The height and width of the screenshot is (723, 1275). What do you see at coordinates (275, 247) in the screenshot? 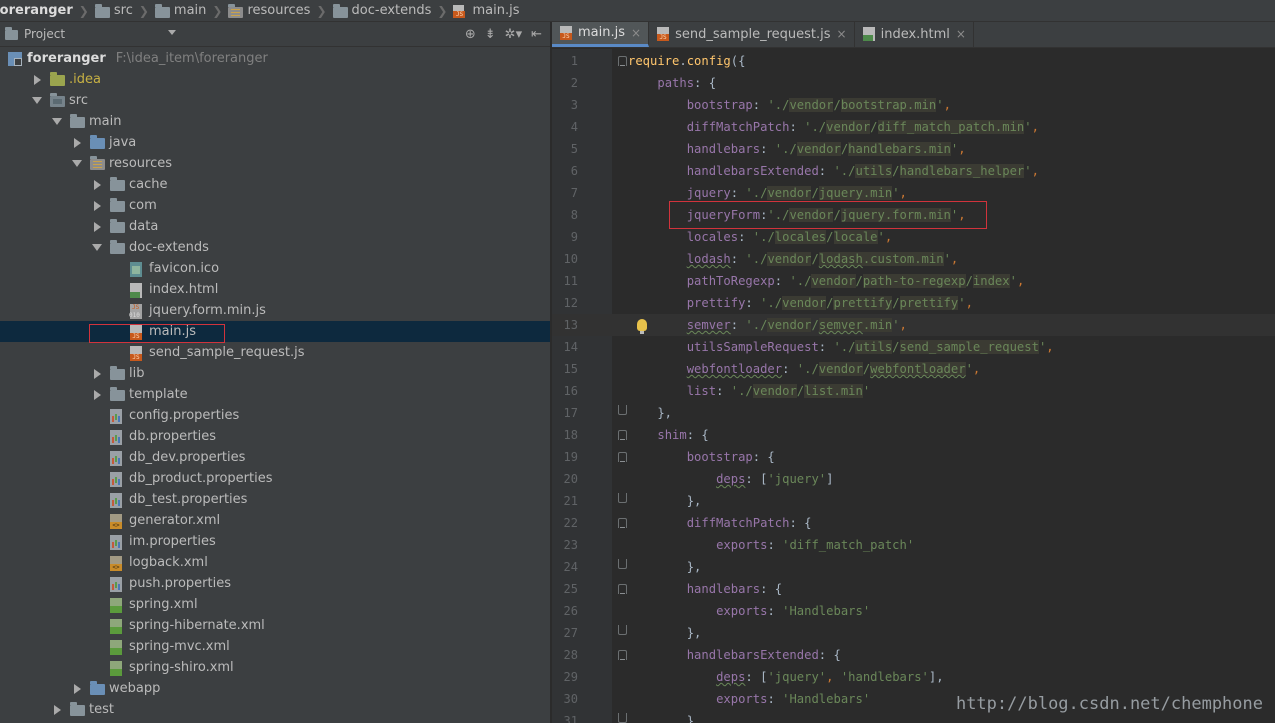
I see `tree-node-doc-extends: doc-extends` at bounding box center [275, 247].